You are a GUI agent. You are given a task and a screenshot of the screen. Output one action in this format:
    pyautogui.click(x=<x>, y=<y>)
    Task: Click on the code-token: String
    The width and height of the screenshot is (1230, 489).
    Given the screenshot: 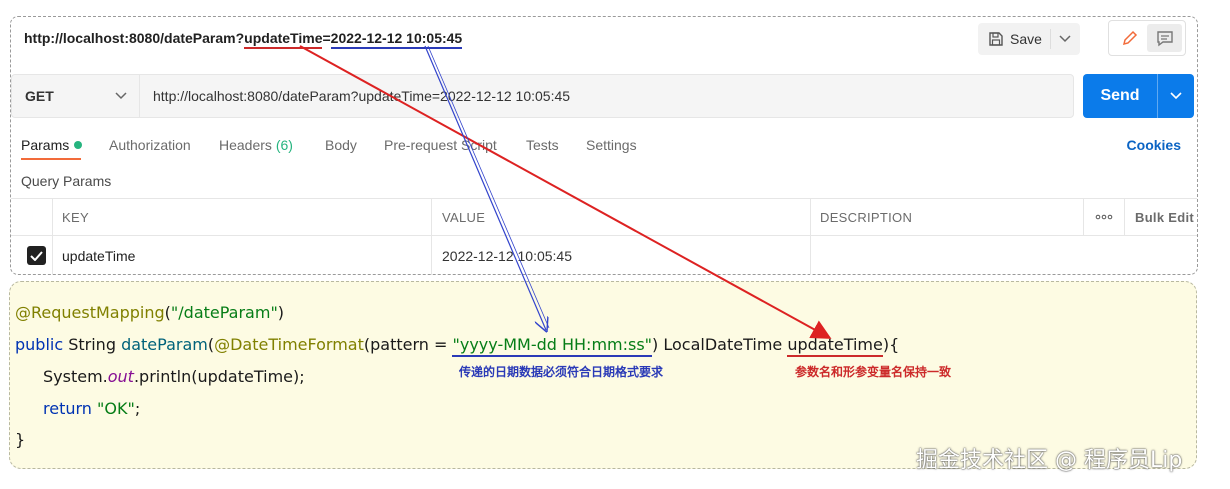 What is the action you would take?
    pyautogui.click(x=92, y=344)
    